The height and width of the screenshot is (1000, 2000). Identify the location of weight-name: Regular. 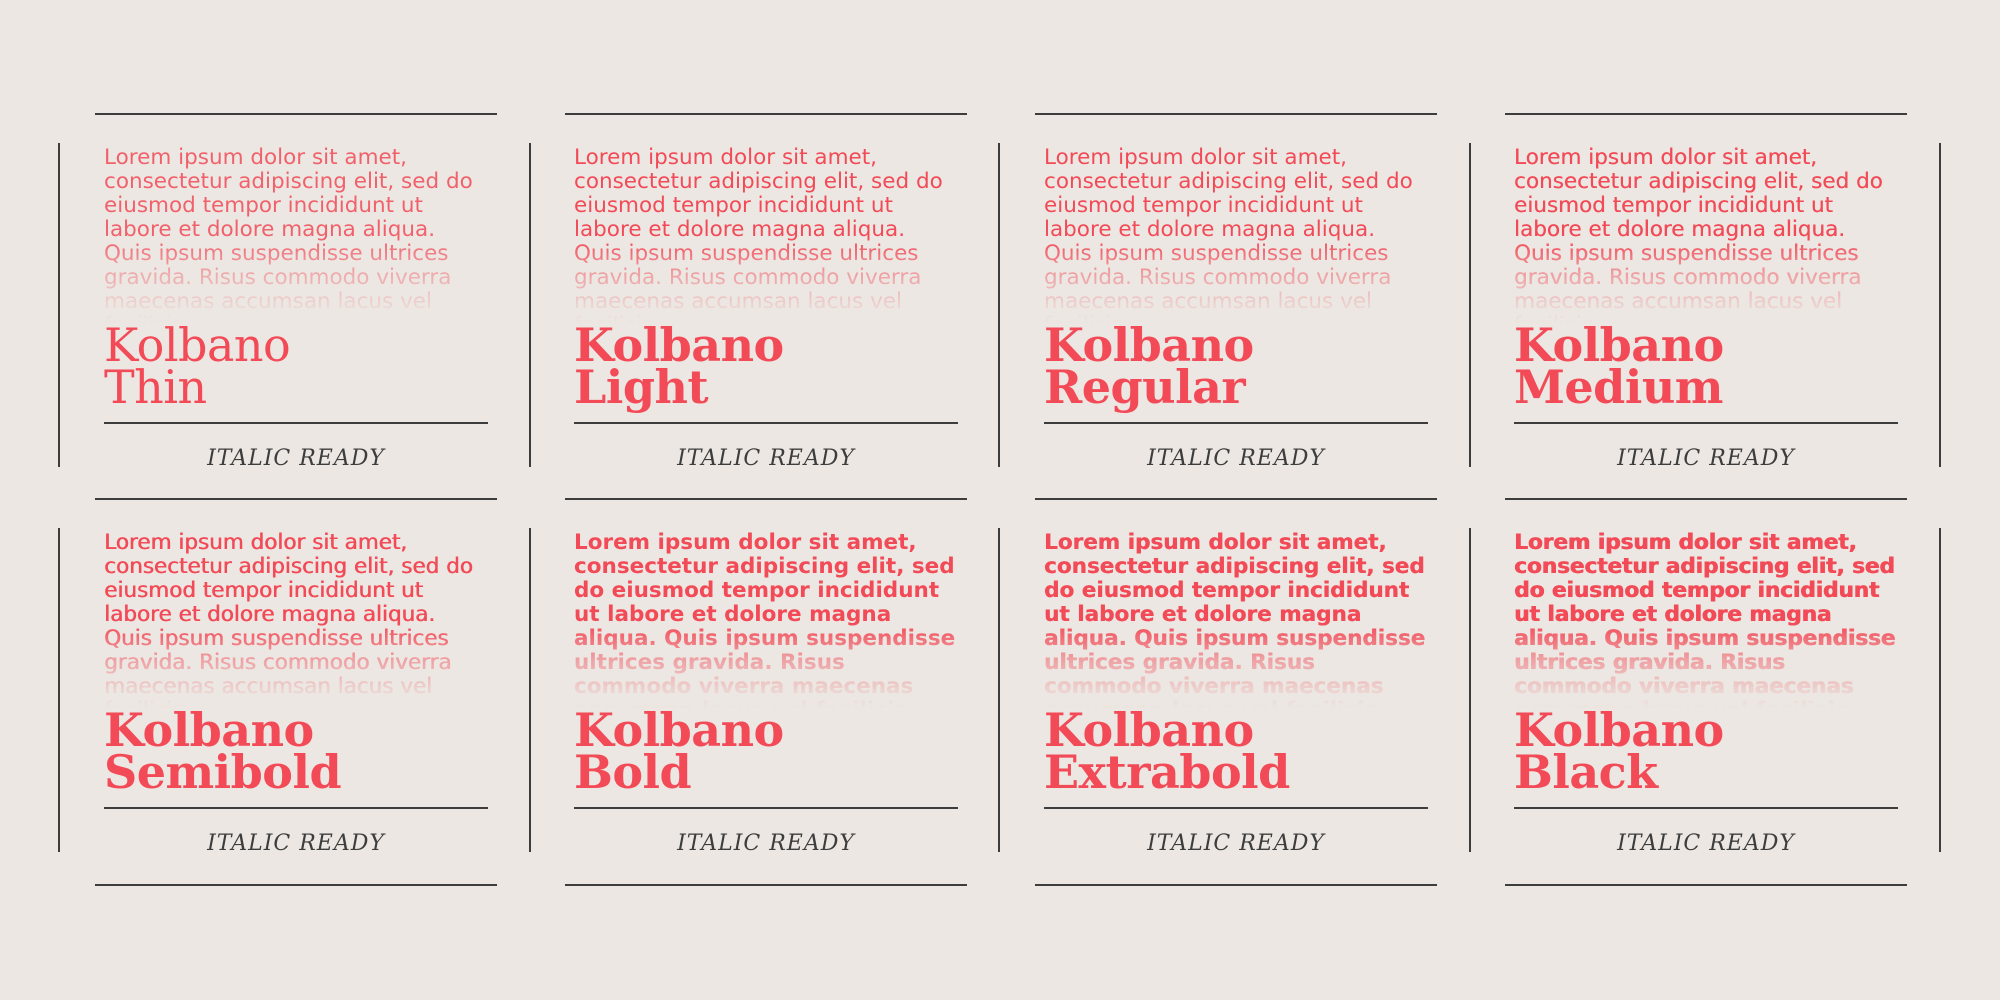
(1145, 387).